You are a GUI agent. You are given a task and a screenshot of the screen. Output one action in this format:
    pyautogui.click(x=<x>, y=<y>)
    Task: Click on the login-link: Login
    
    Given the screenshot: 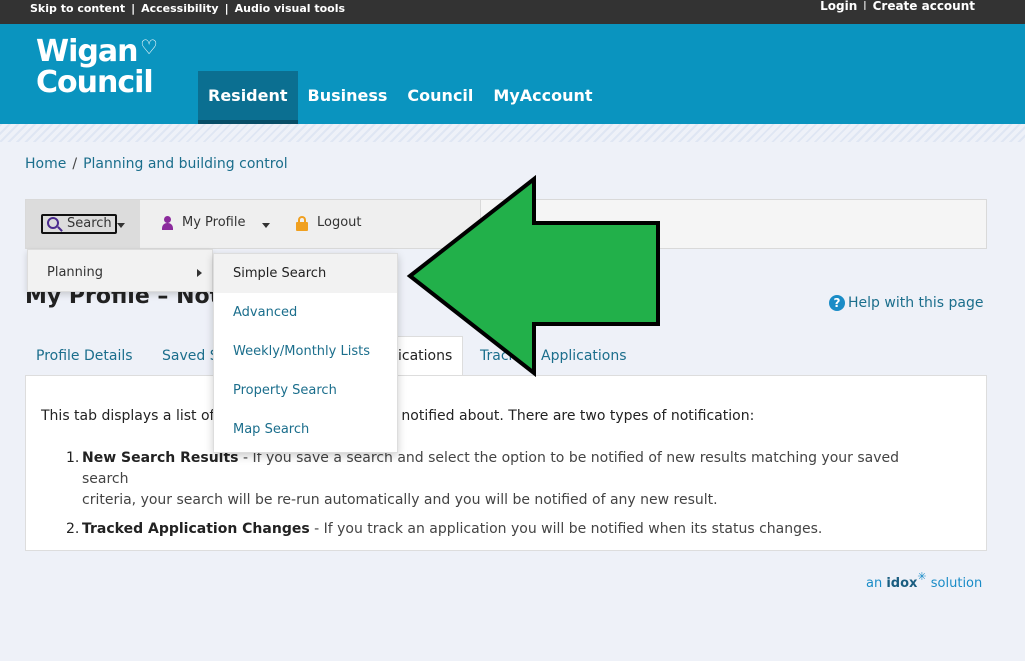 What is the action you would take?
    pyautogui.click(x=838, y=6)
    